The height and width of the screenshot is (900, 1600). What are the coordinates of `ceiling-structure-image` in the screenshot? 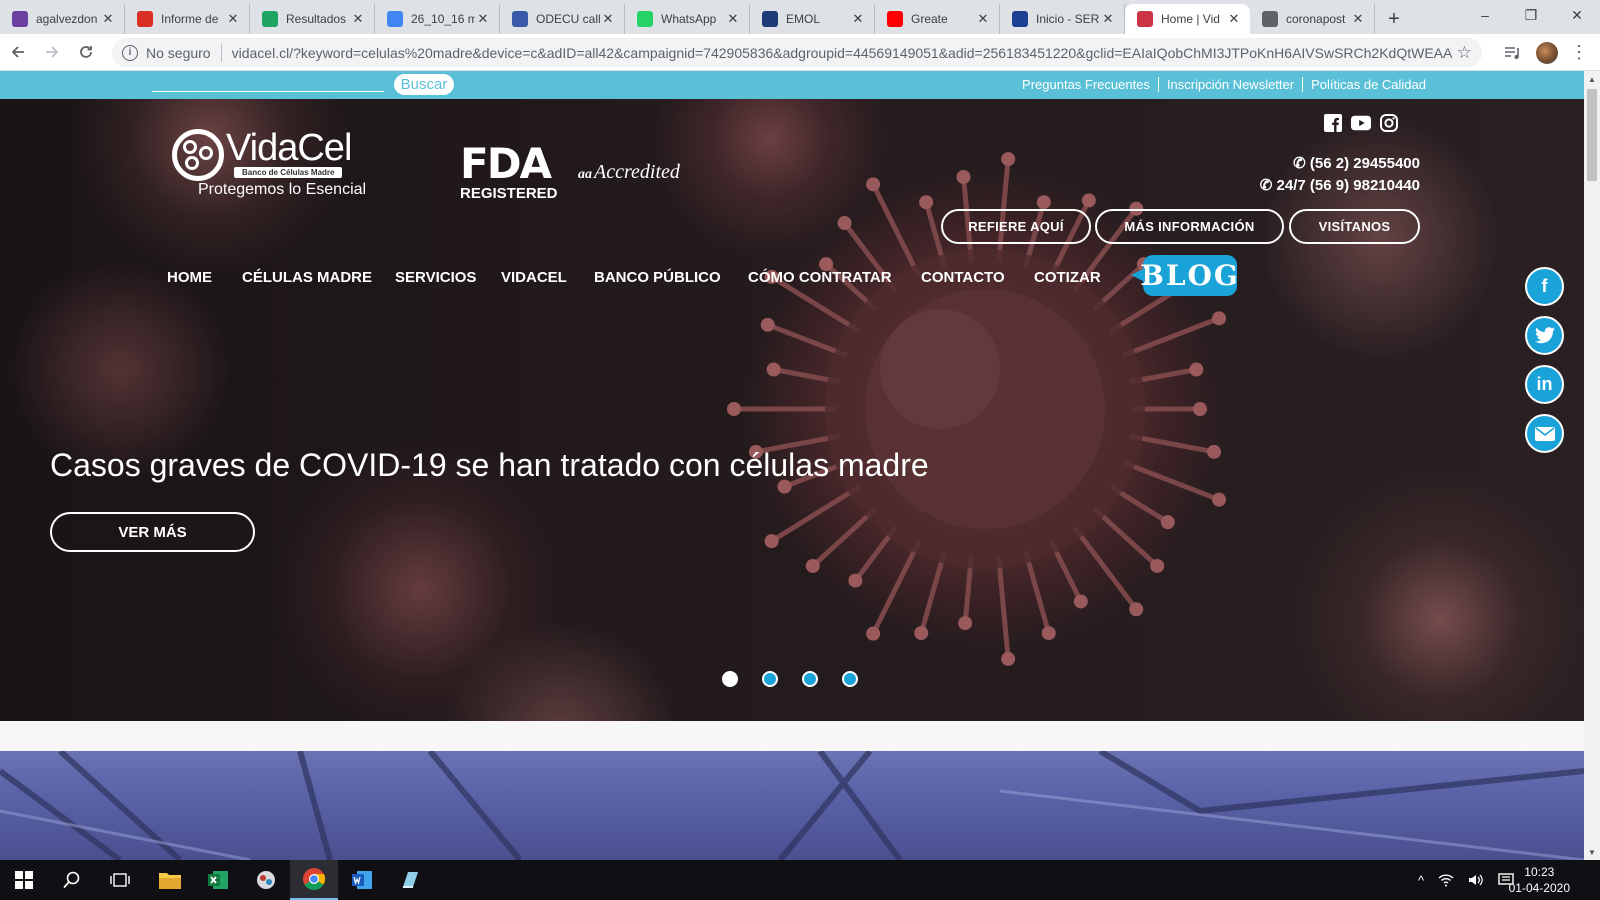 It's located at (792, 805).